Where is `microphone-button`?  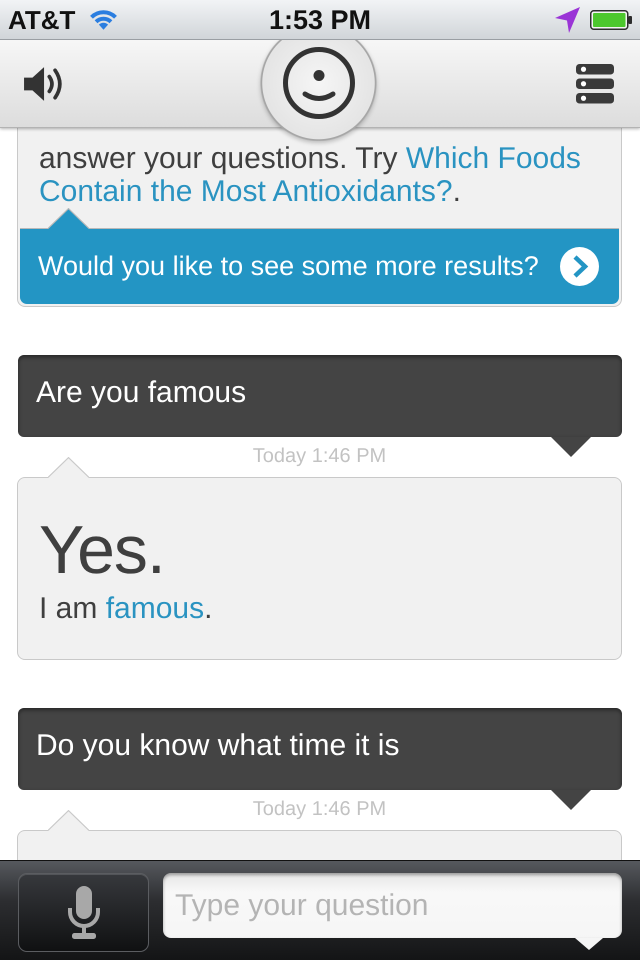 microphone-button is located at coordinates (83, 912).